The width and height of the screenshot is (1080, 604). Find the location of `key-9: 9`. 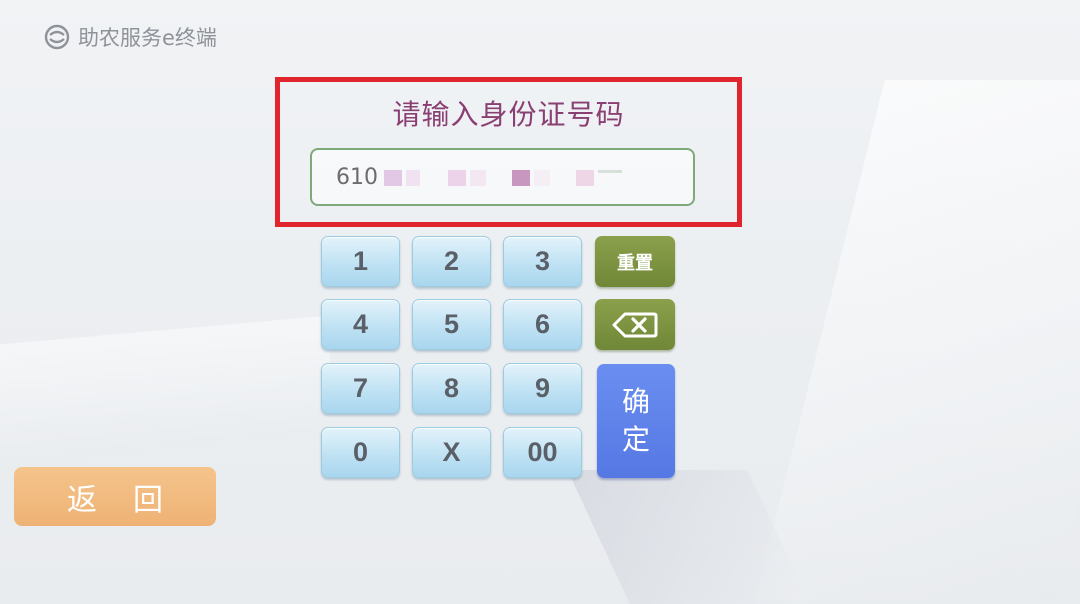

key-9: 9 is located at coordinates (542, 388).